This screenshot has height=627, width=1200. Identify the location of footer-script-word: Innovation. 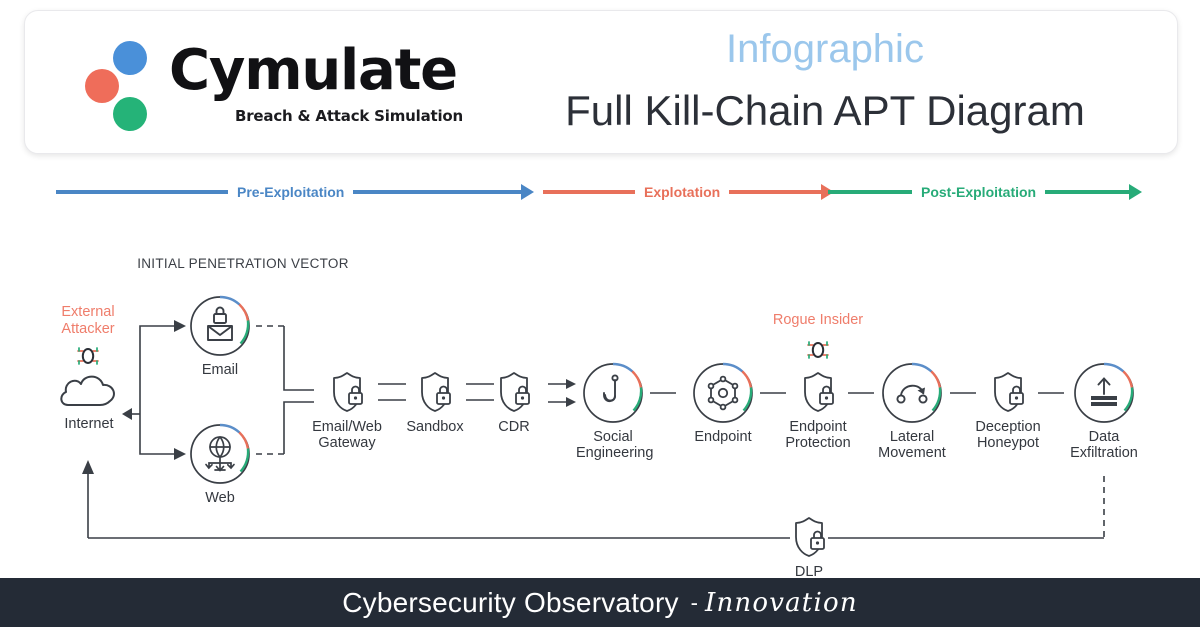
(781, 602).